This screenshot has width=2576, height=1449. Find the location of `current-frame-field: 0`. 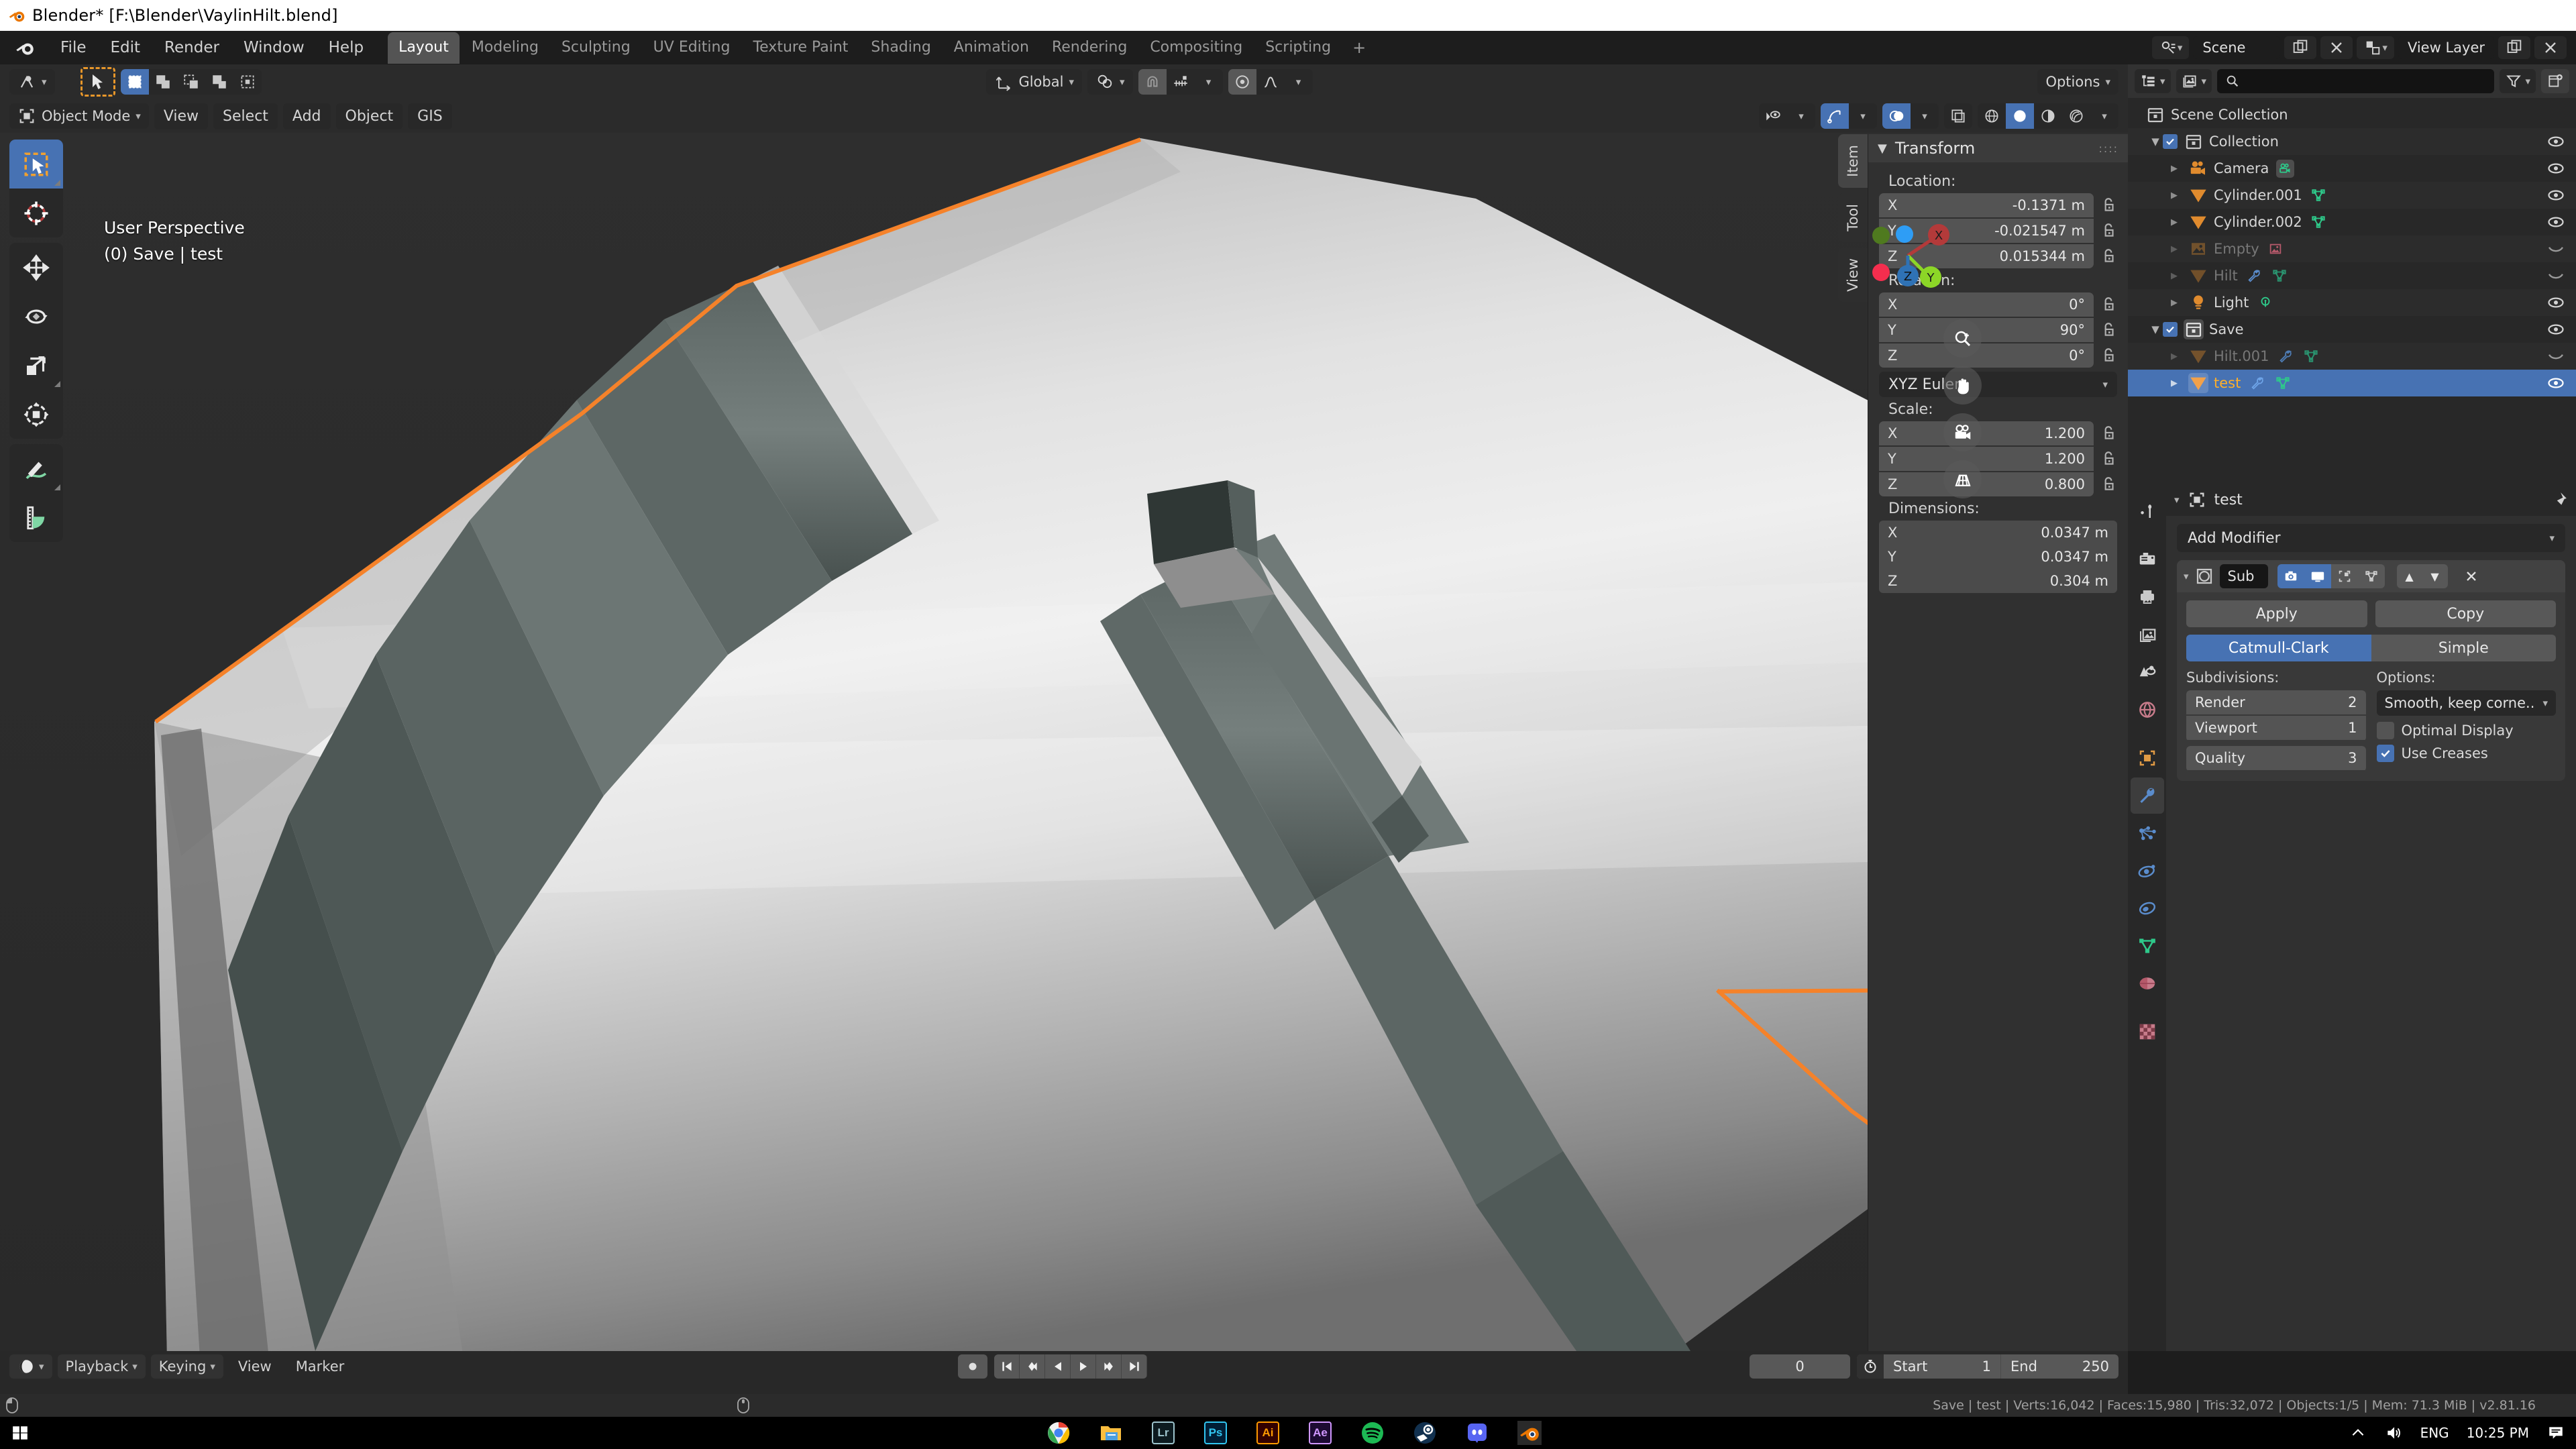

current-frame-field: 0 is located at coordinates (1800, 1366).